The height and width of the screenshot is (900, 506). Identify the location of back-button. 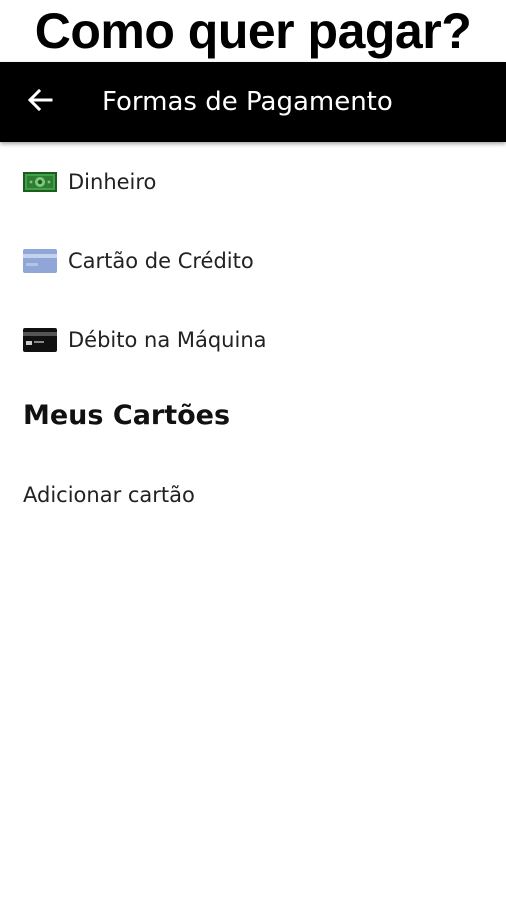
(40, 102).